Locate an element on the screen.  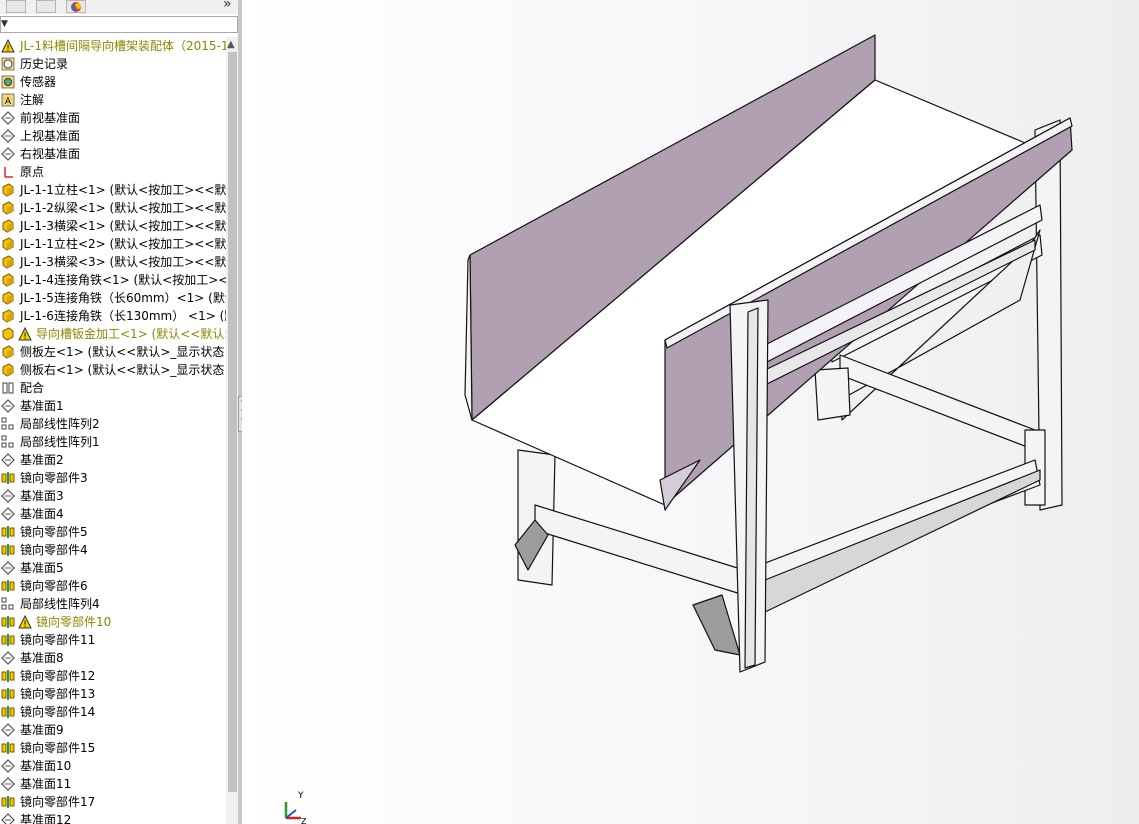
tree-root: ! JL-1料槽间隔导向槽架装配体（2015-1 is located at coordinates (113, 46).